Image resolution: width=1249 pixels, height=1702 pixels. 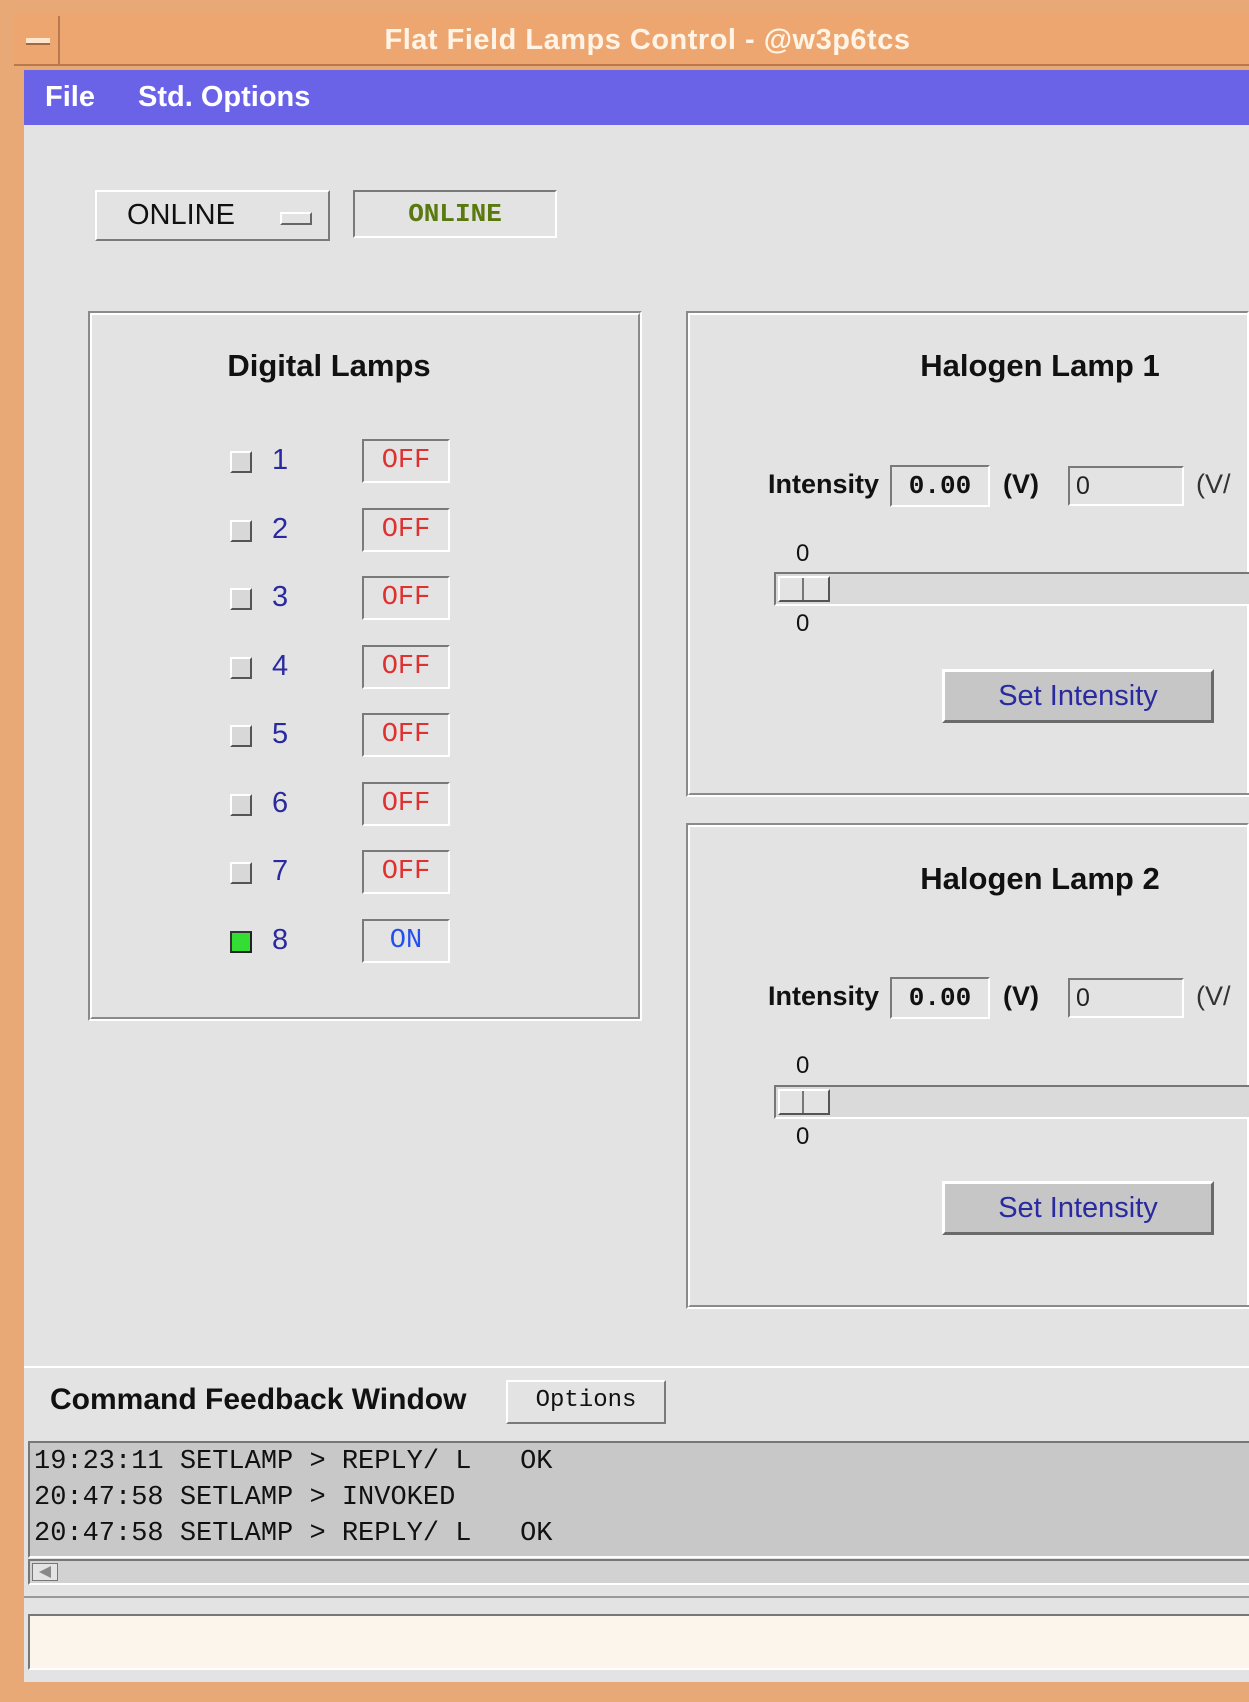 I want to click on lamp-7-checkbox, so click(x=241, y=873).